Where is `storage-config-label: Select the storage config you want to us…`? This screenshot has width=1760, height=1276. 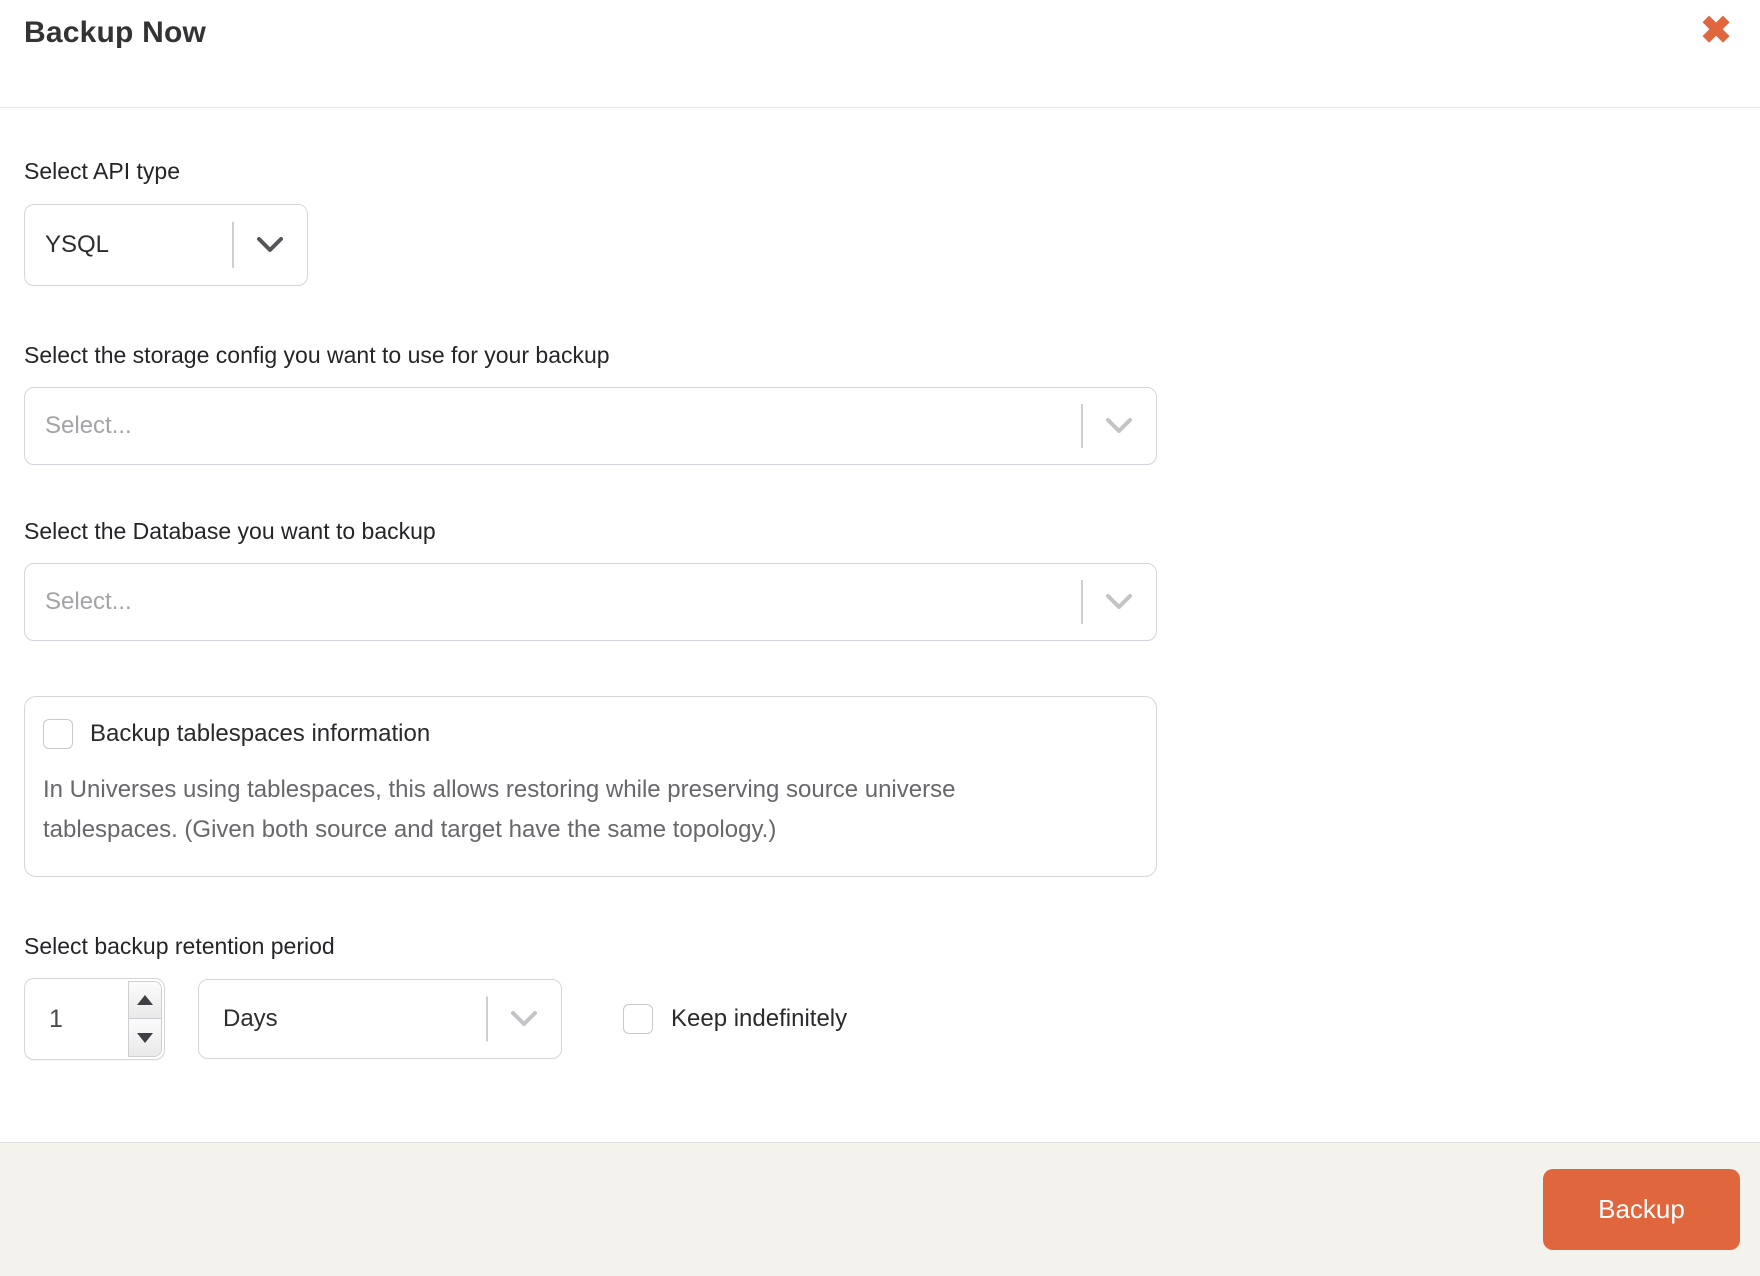
storage-config-label: Select the storage config you want to us… is located at coordinates (317, 355).